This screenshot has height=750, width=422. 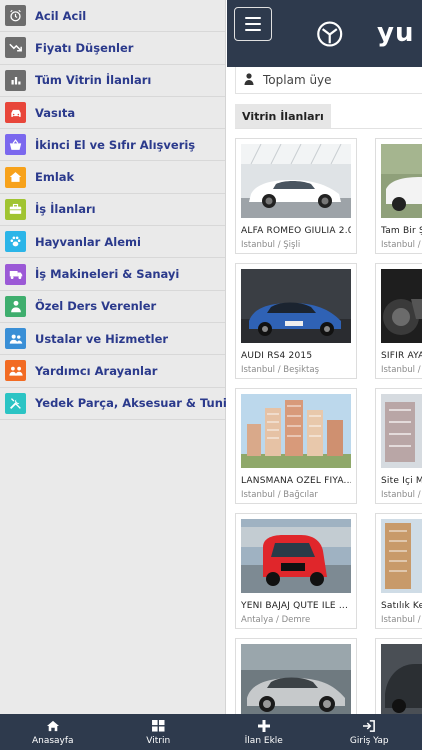 What do you see at coordinates (15, 403) in the screenshot?
I see `tools-icon` at bounding box center [15, 403].